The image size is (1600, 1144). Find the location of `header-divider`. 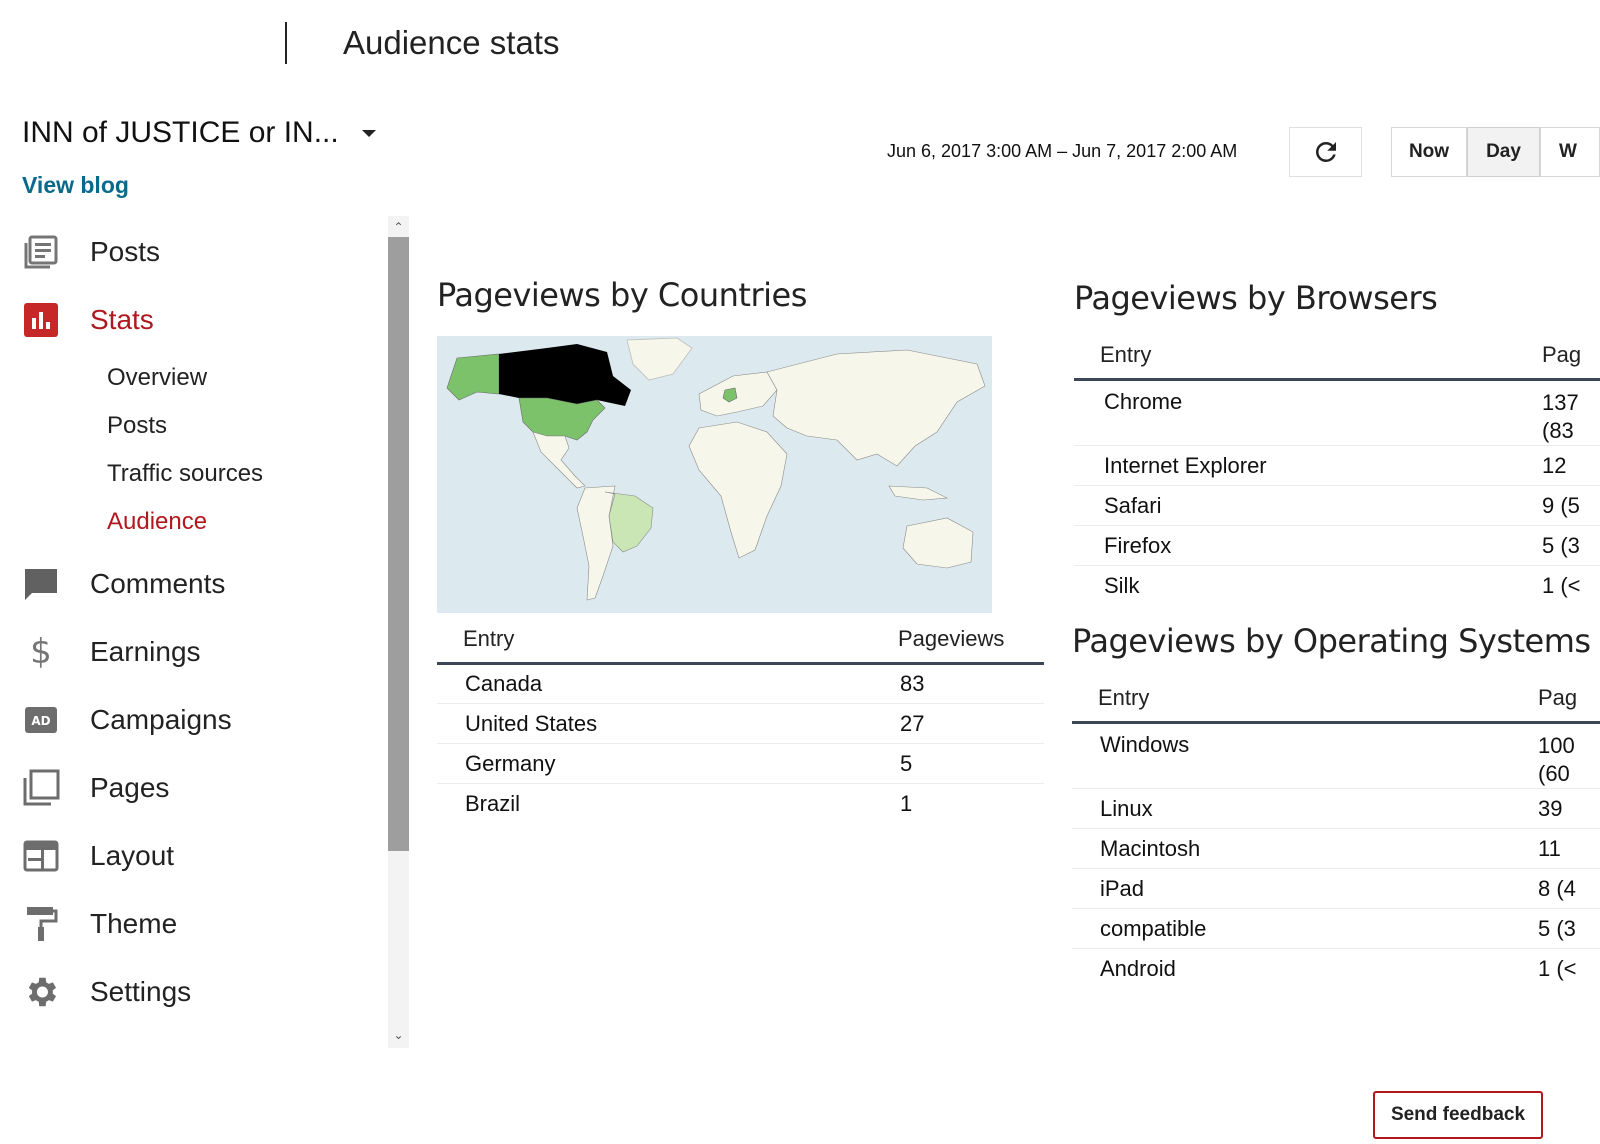

header-divider is located at coordinates (286, 43).